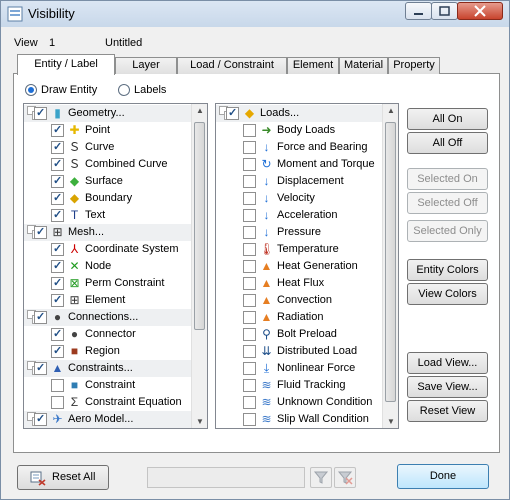 The height and width of the screenshot is (500, 510). Describe the element at coordinates (115, 198) in the screenshot. I see `list-item: ◆ Boundary` at that location.